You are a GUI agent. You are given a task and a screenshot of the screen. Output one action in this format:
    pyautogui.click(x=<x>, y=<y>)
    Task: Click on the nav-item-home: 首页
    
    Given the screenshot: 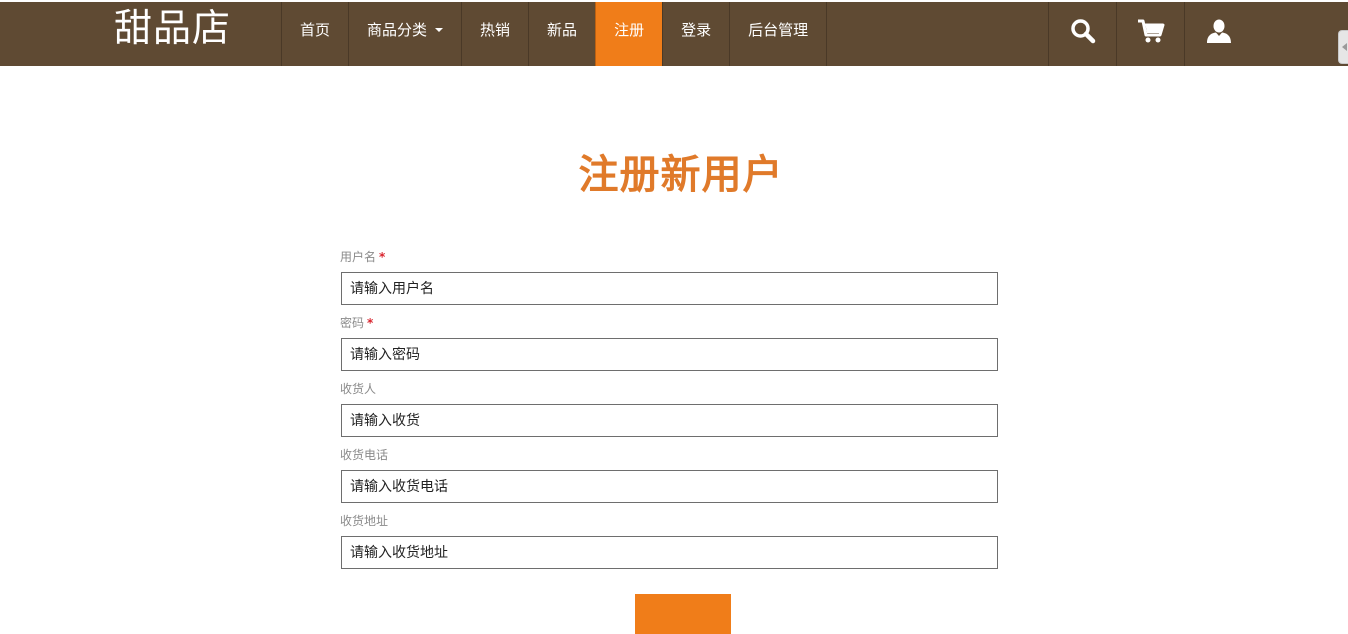 What is the action you would take?
    pyautogui.click(x=314, y=34)
    